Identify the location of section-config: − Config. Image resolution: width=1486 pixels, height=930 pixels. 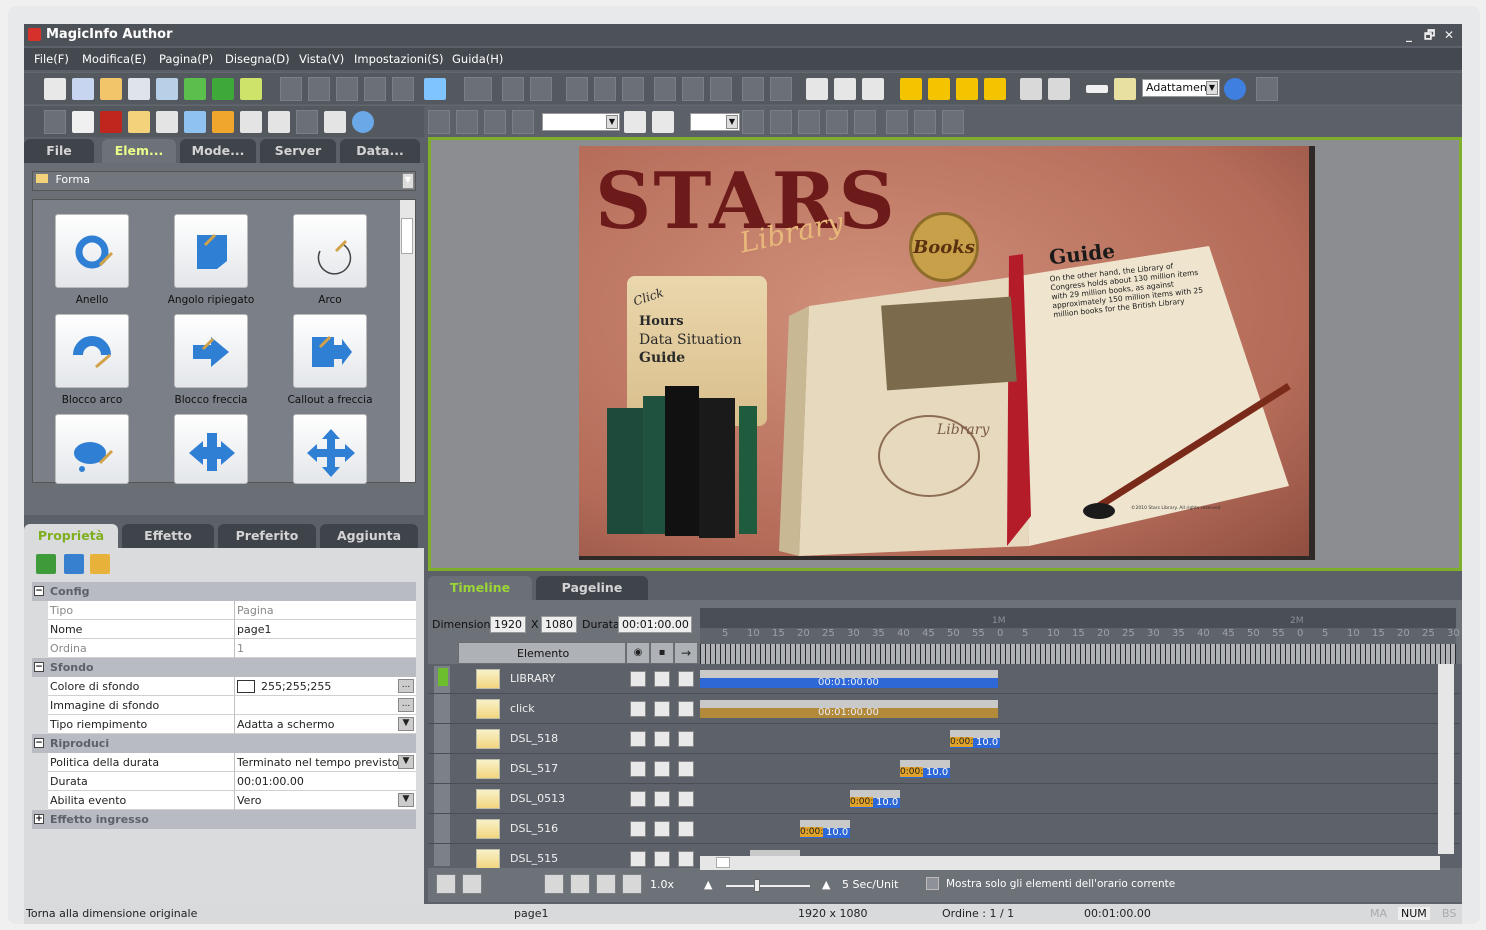
(224, 591).